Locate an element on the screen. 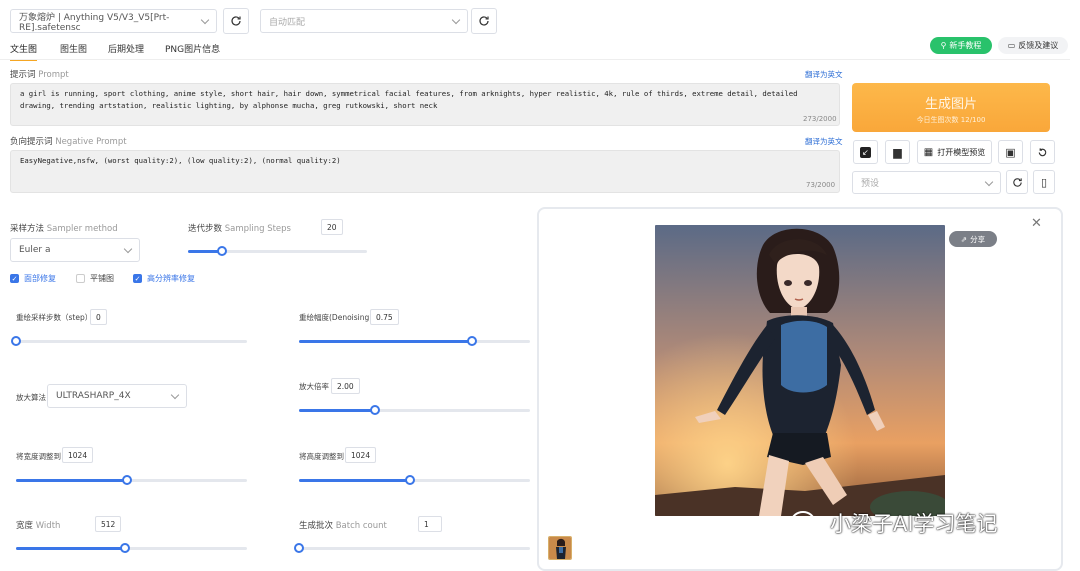 The width and height of the screenshot is (1080, 571). file-icon: ▯ is located at coordinates (1044, 182).